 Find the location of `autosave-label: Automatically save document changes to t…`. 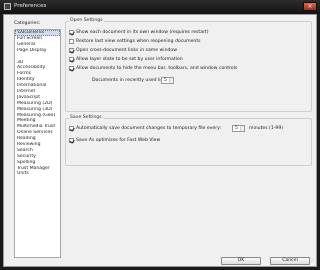

autosave-label: Automatically save document changes to t… is located at coordinates (149, 128).